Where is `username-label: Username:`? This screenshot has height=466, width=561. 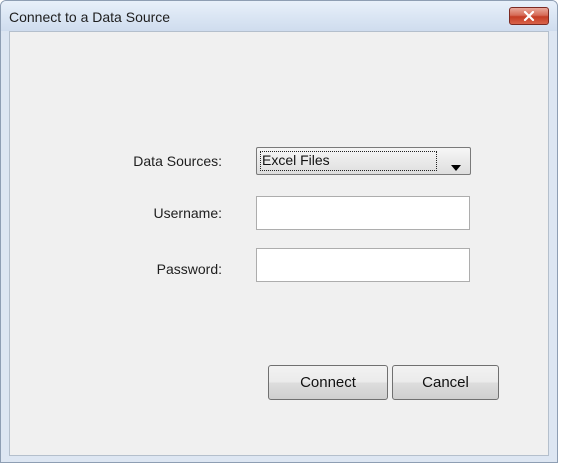
username-label: Username: is located at coordinates (187, 213).